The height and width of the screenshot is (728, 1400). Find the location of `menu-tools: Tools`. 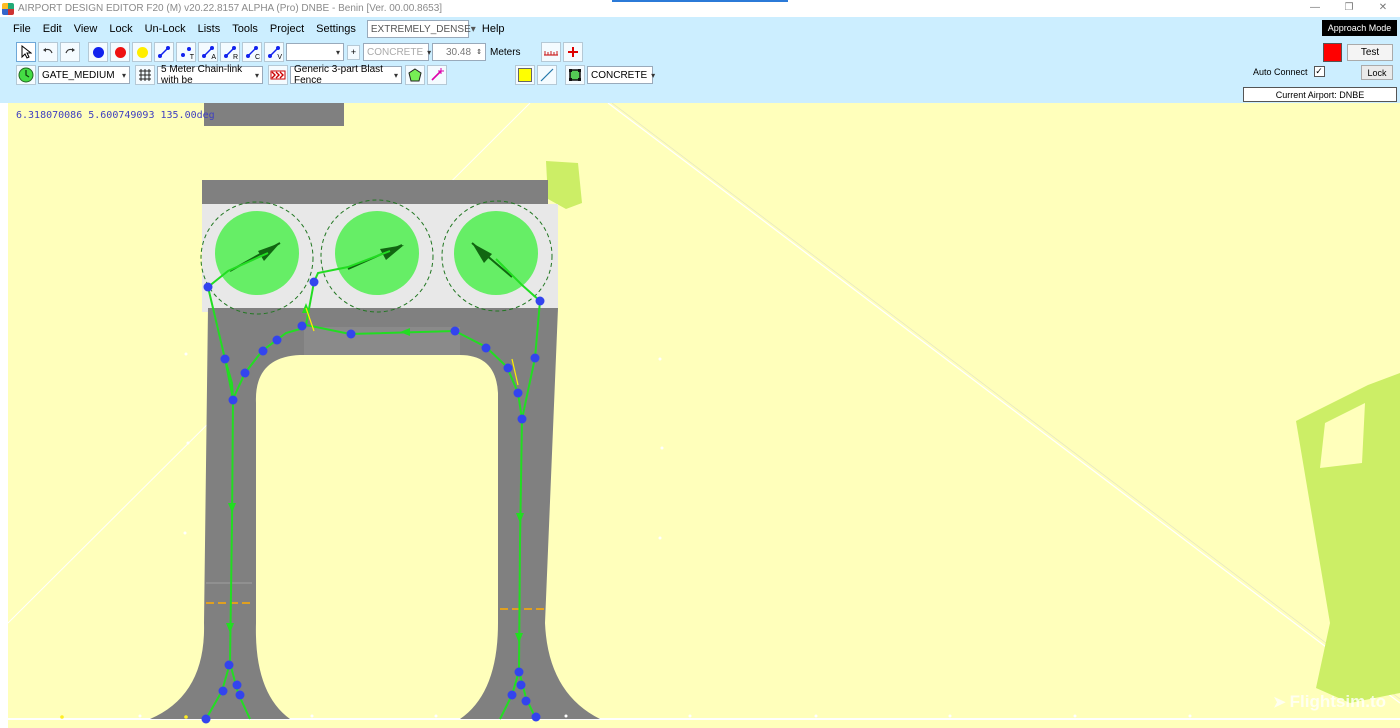

menu-tools: Tools is located at coordinates (245, 29).